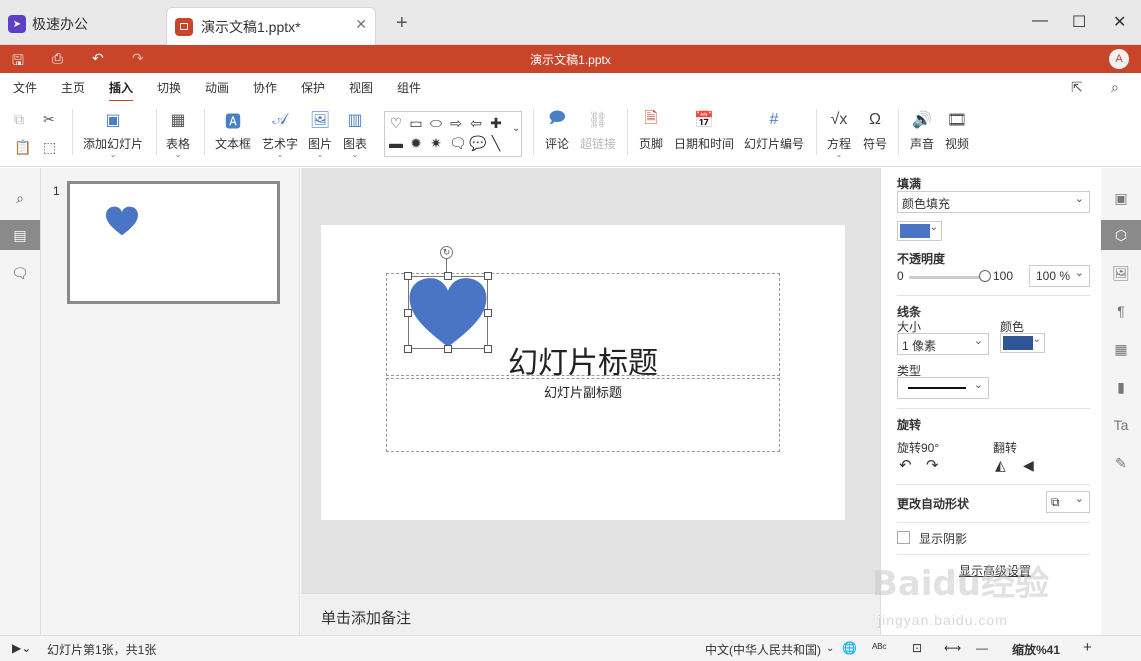 This screenshot has height=661, width=1141. I want to click on menu-home: 主页, so click(73, 87).